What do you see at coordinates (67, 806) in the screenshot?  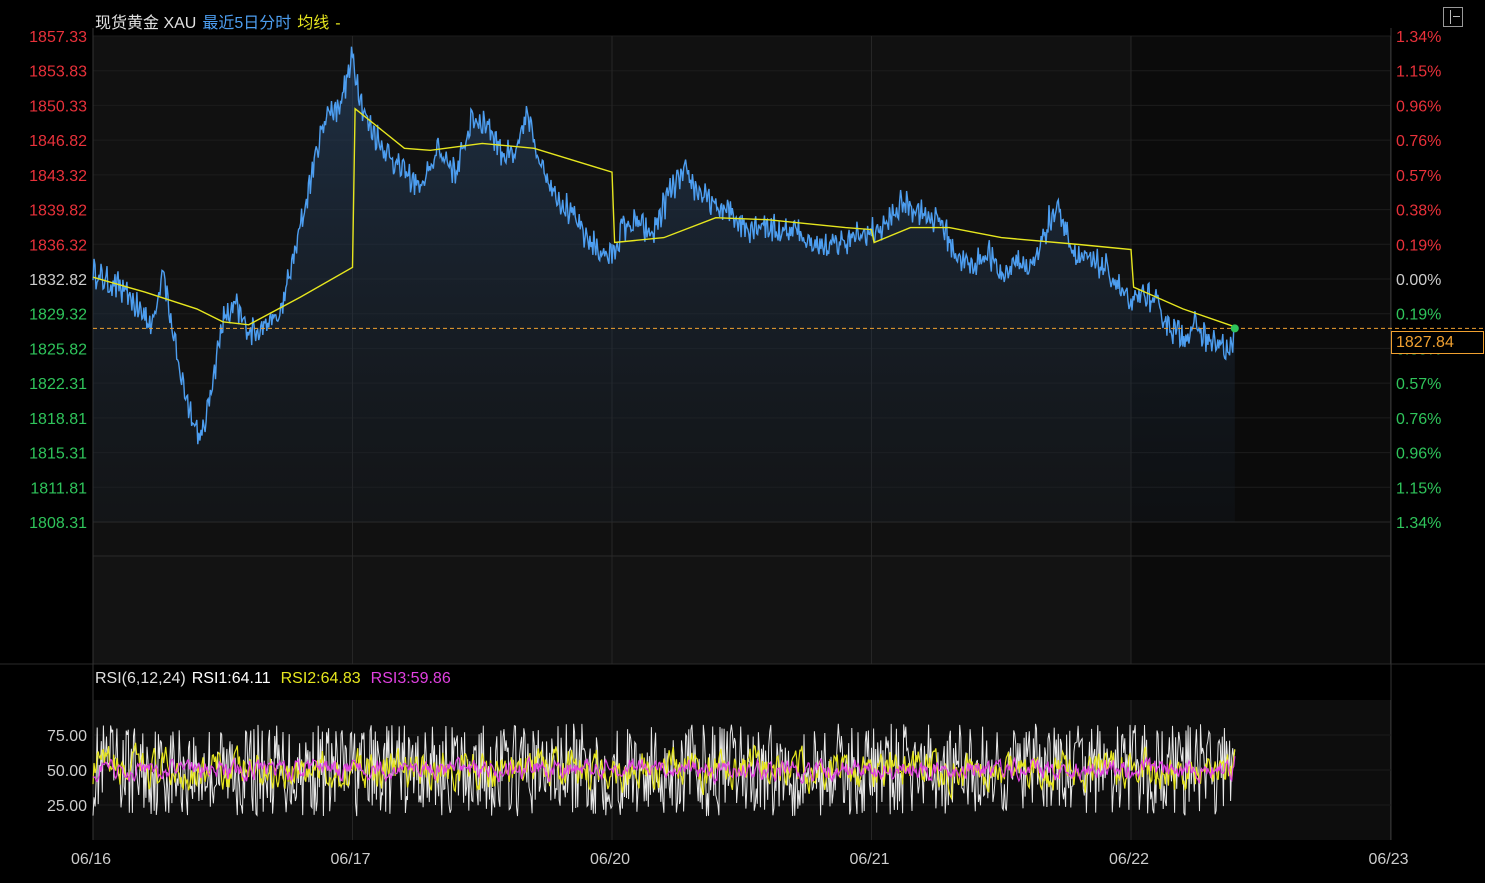 I see `rsi-tick-label: 25.00` at bounding box center [67, 806].